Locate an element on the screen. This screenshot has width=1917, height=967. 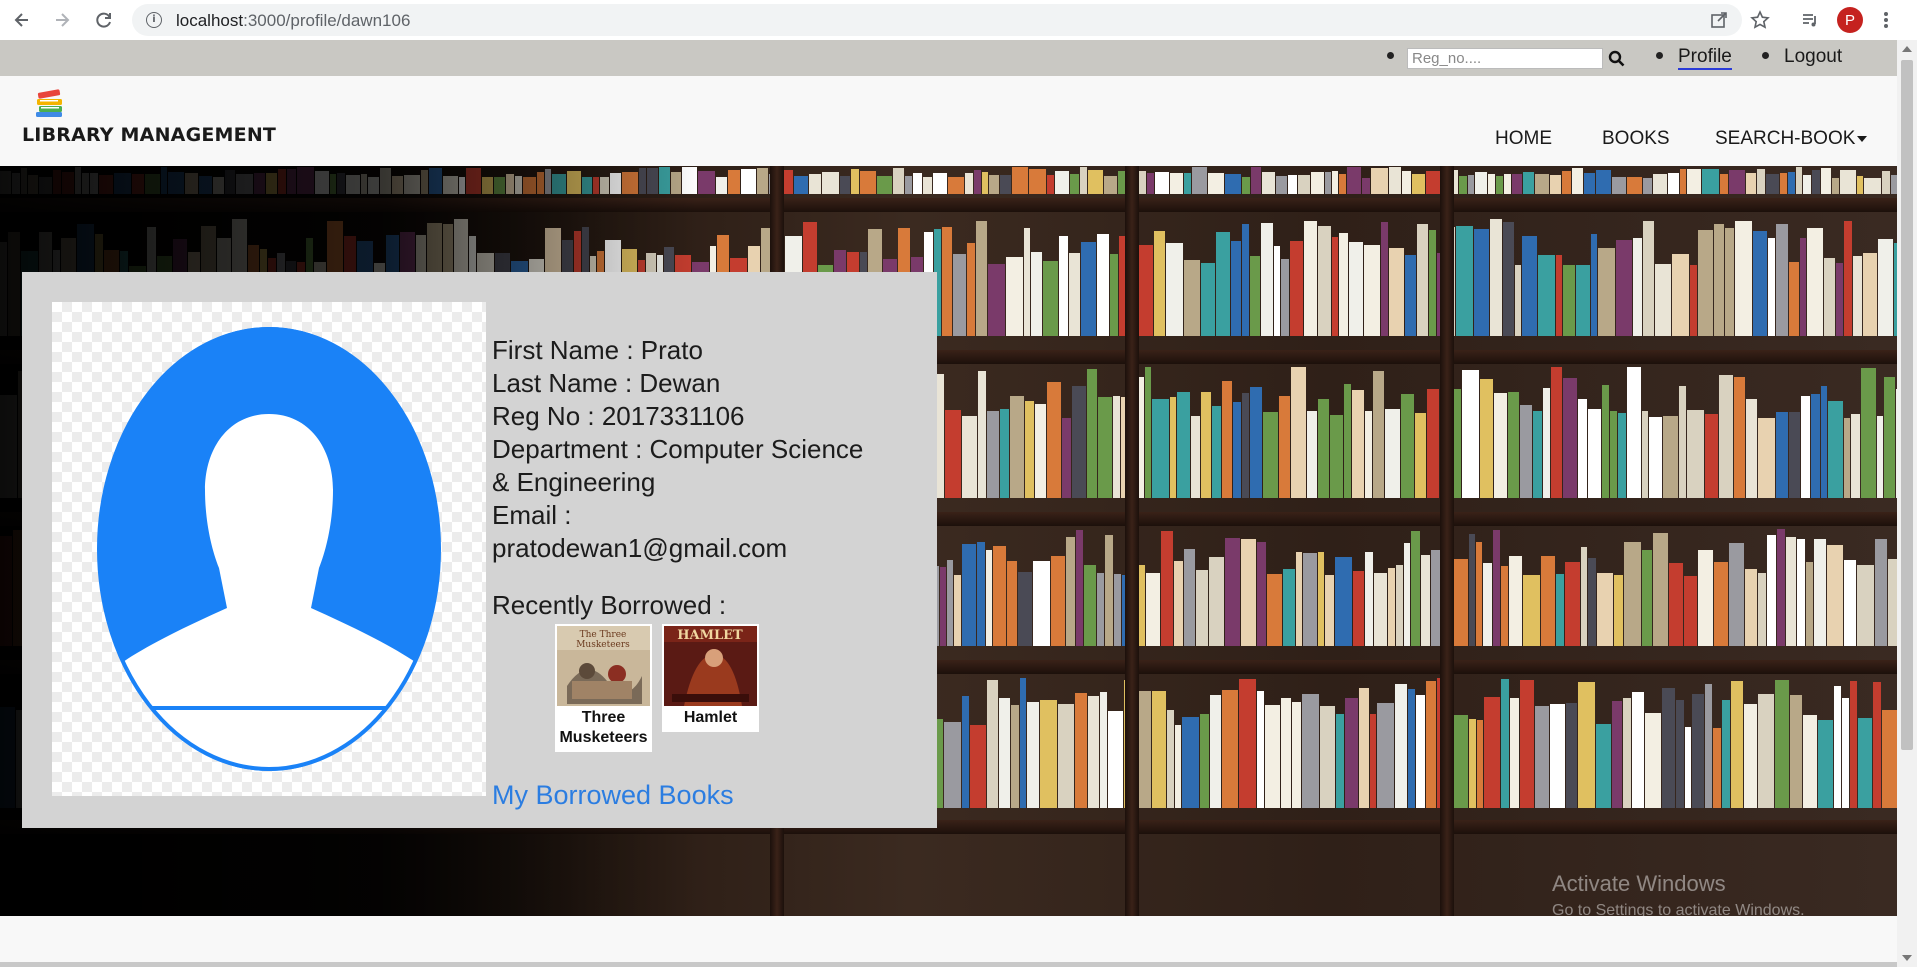
profile-link: Profile is located at coordinates (1705, 58).